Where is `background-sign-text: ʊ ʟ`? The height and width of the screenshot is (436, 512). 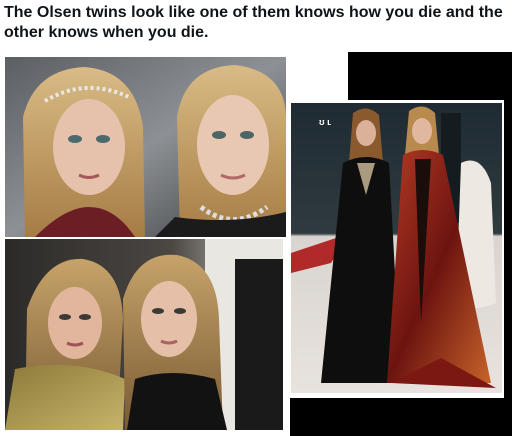 background-sign-text: ʊ ʟ is located at coordinates (325, 122).